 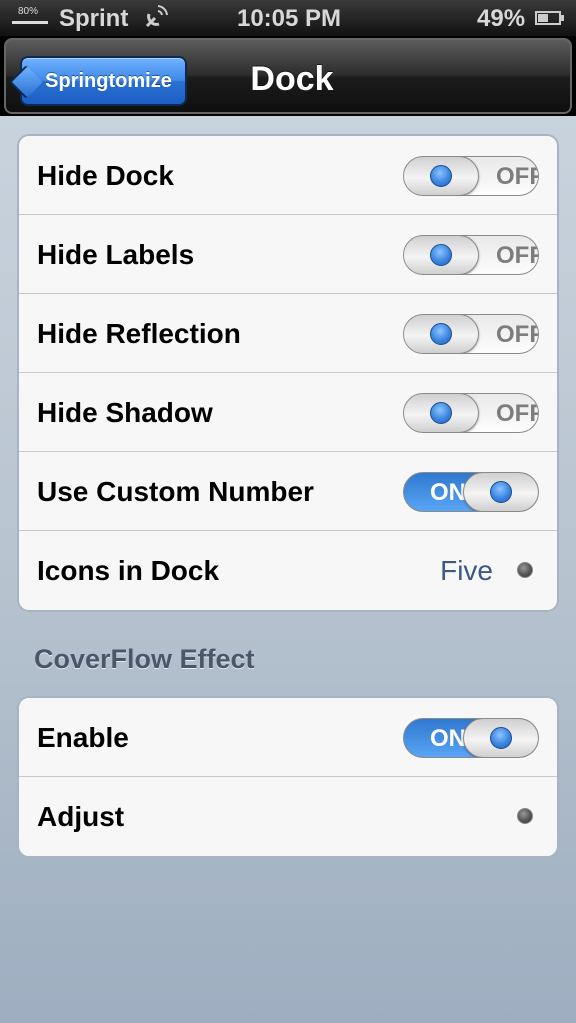 I want to click on row-label: Hide Dock, so click(x=105, y=175).